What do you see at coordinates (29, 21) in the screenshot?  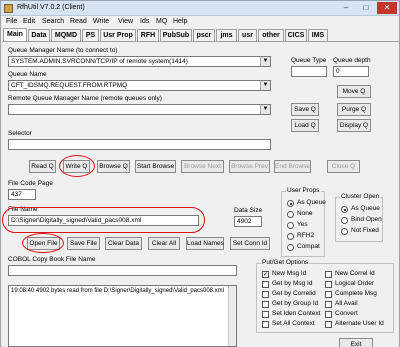 I see `menu-edit: Edit` at bounding box center [29, 21].